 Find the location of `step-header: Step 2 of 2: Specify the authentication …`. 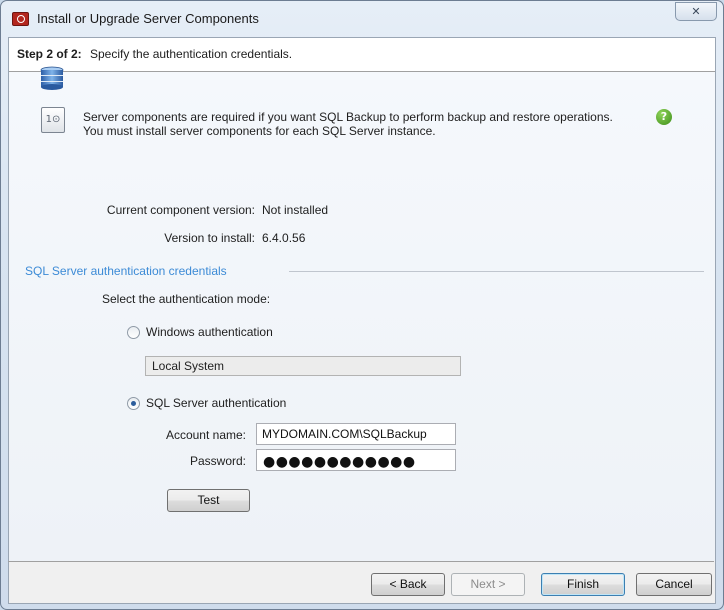

step-header: Step 2 of 2: Specify the authentication … is located at coordinates (362, 55).